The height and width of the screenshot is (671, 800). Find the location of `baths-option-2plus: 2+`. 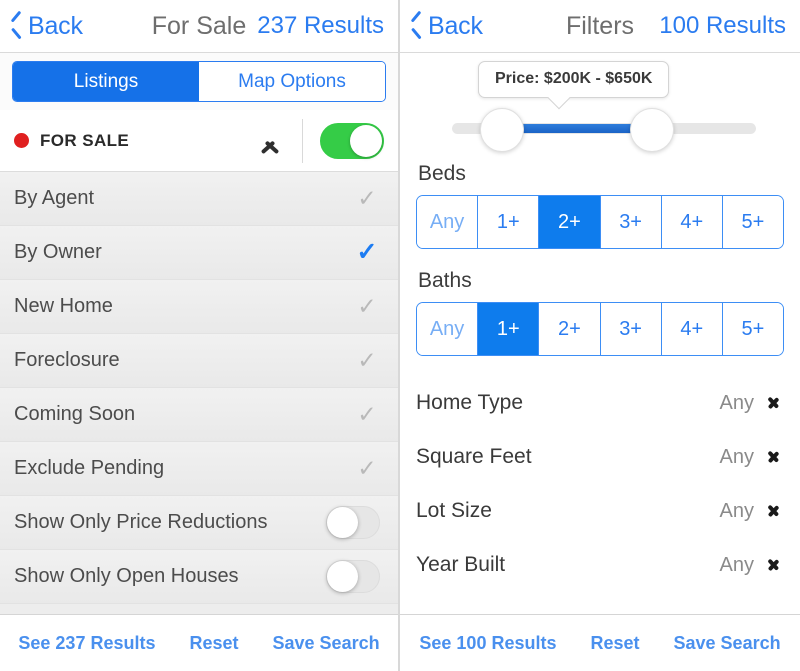

baths-option-2plus: 2+ is located at coordinates (570, 329).